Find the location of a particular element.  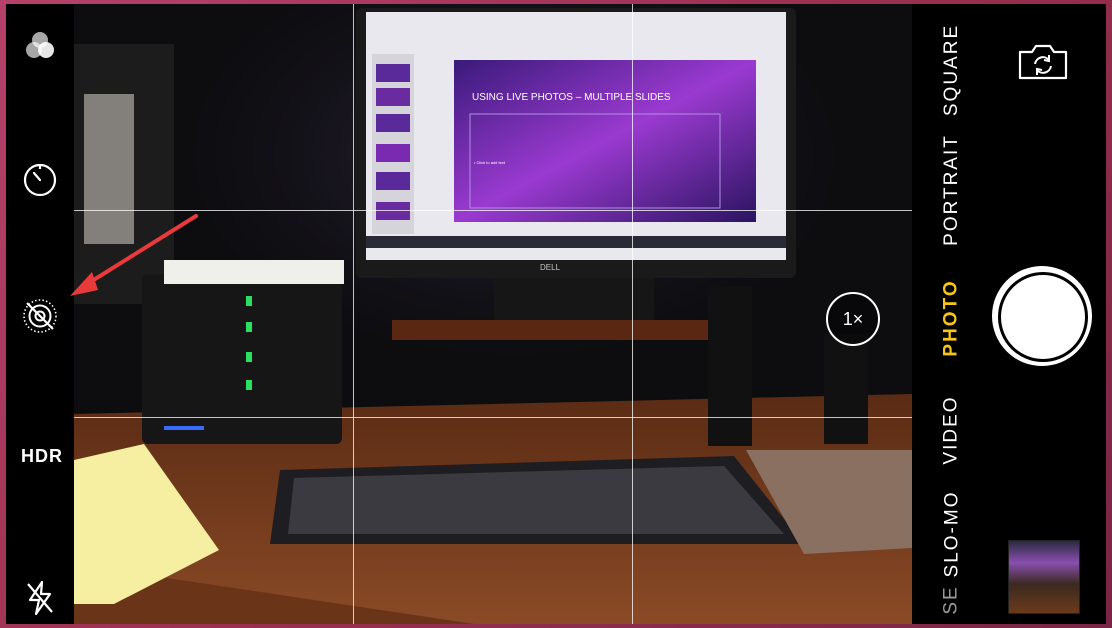

shutter-inner-ring is located at coordinates (1043, 317).